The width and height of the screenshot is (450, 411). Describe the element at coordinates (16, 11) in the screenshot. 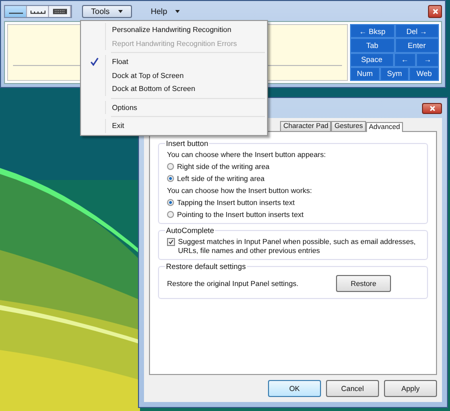

I see `writing-pad-mode-button` at that location.